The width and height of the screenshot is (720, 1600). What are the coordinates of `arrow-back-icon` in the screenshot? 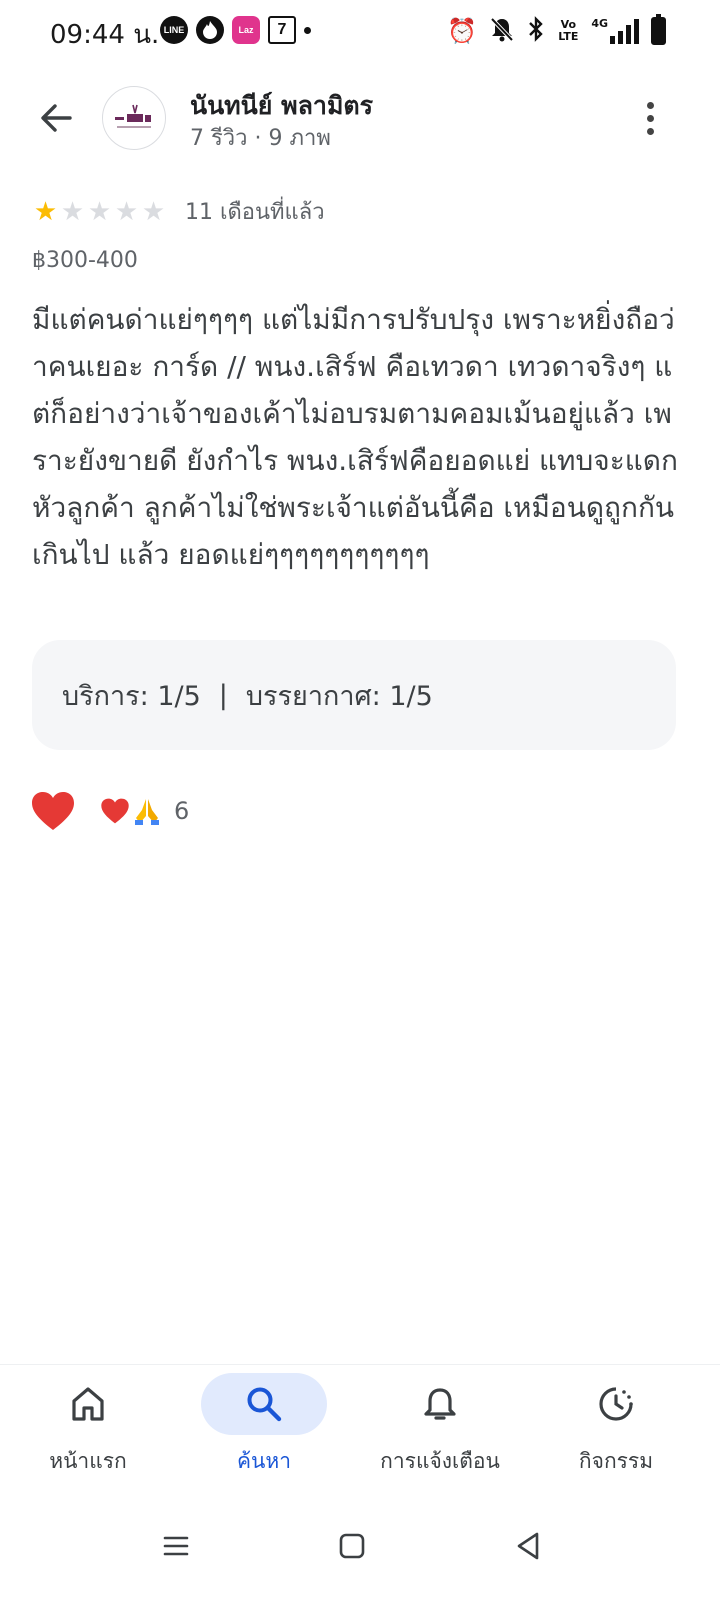 It's located at (56, 118).